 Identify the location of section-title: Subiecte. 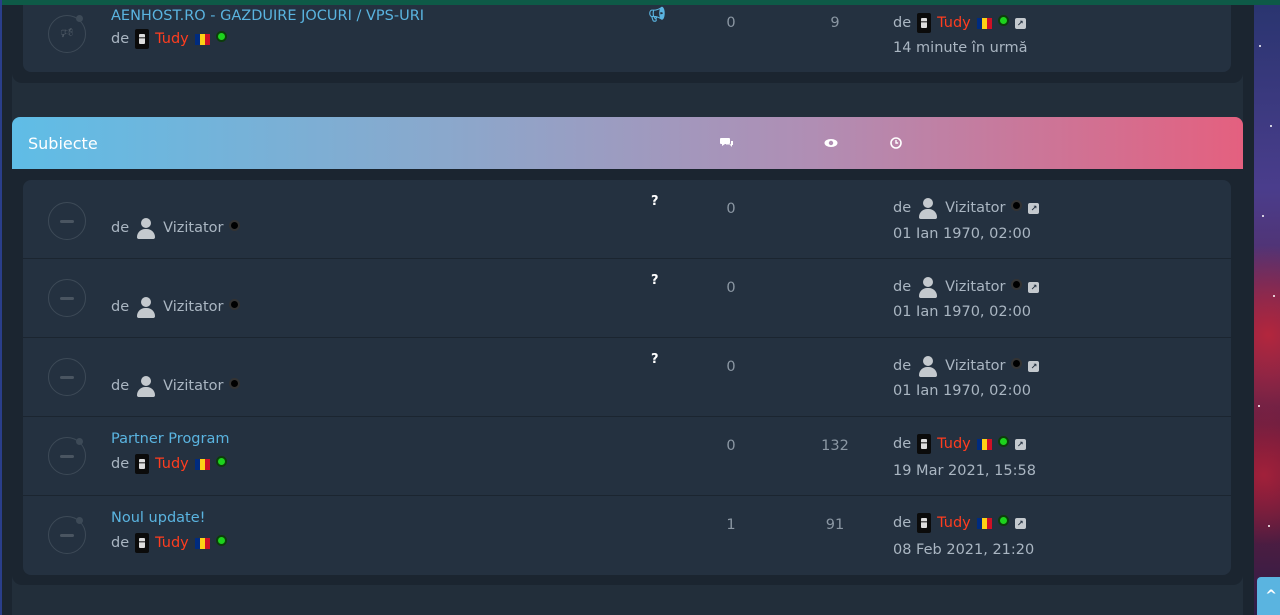
(63, 143).